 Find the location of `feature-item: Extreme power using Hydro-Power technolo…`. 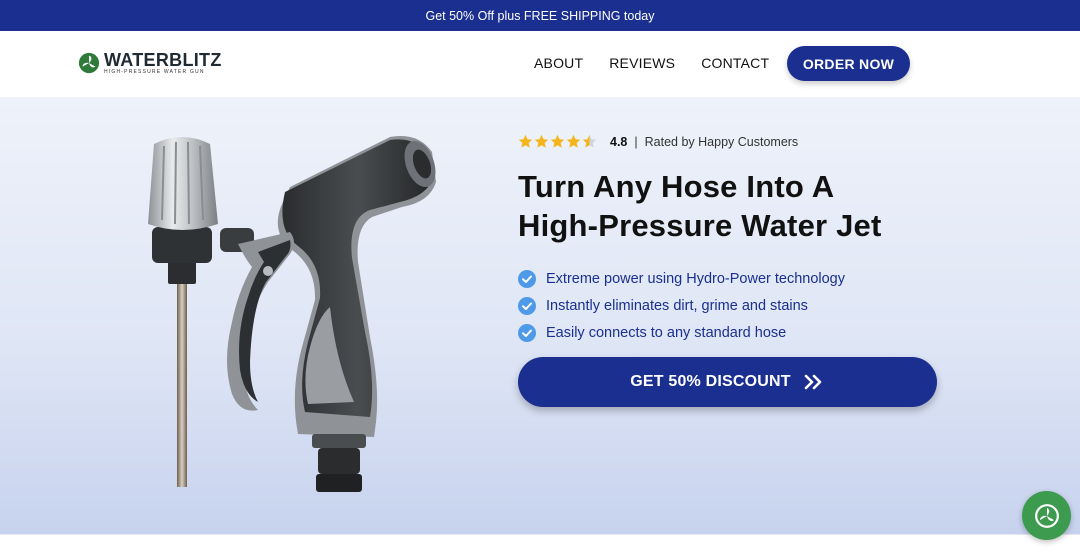

feature-item: Extreme power using Hydro-Power technolo… is located at coordinates (681, 278).